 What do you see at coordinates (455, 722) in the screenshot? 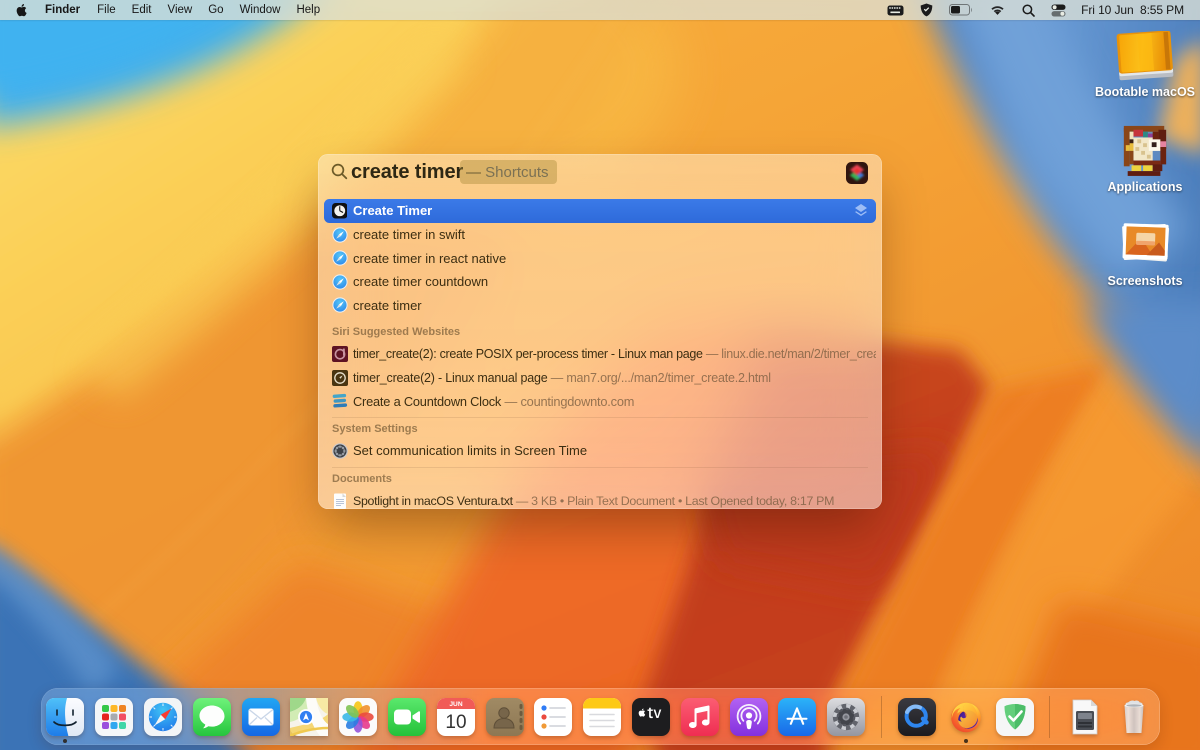
I see `svg-text: 10` at bounding box center [455, 722].